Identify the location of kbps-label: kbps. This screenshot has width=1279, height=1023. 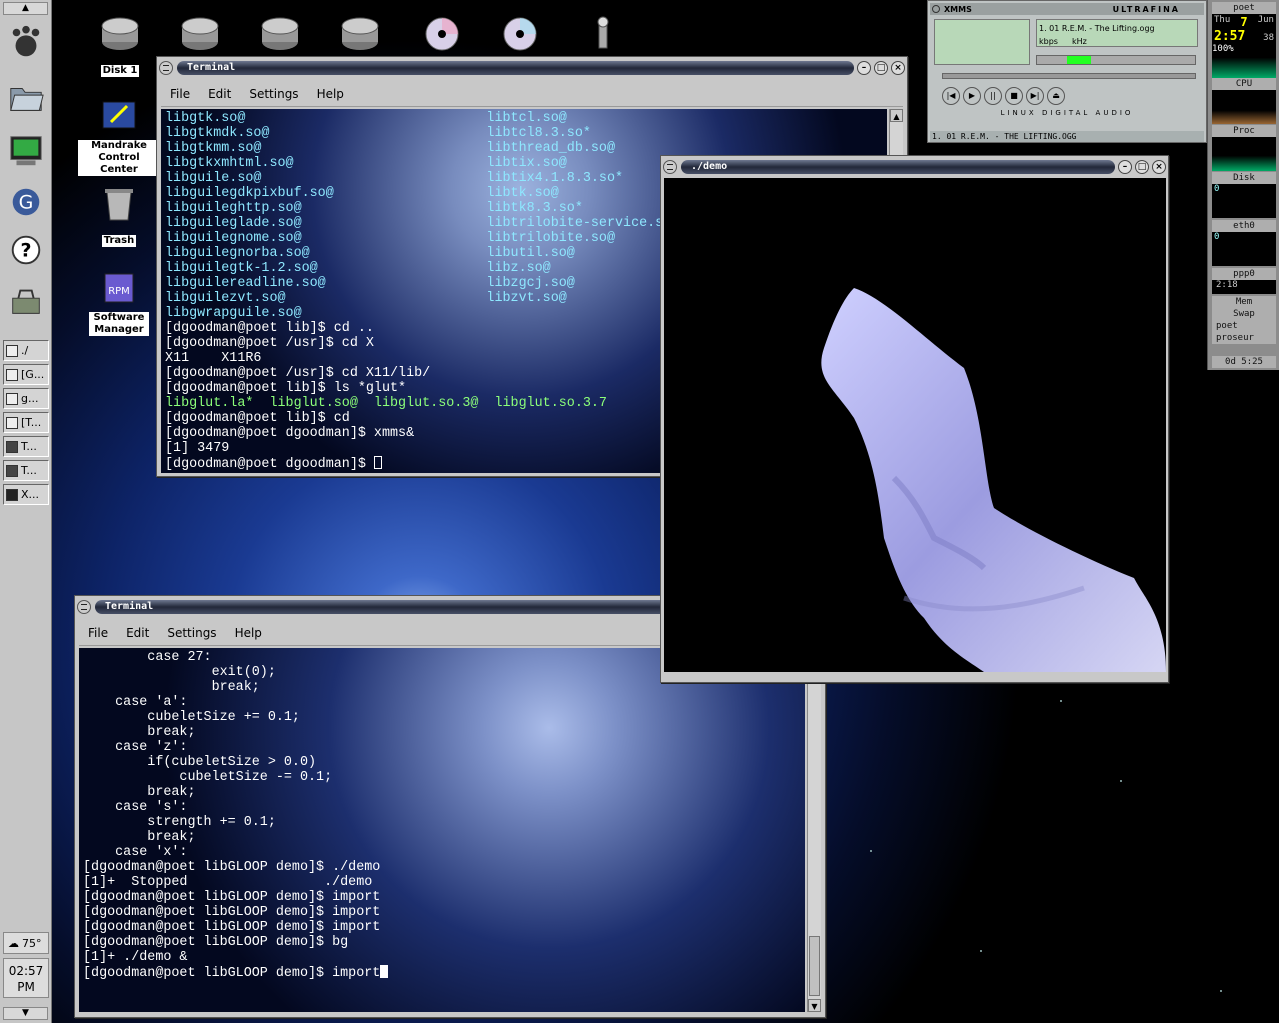
(1048, 41).